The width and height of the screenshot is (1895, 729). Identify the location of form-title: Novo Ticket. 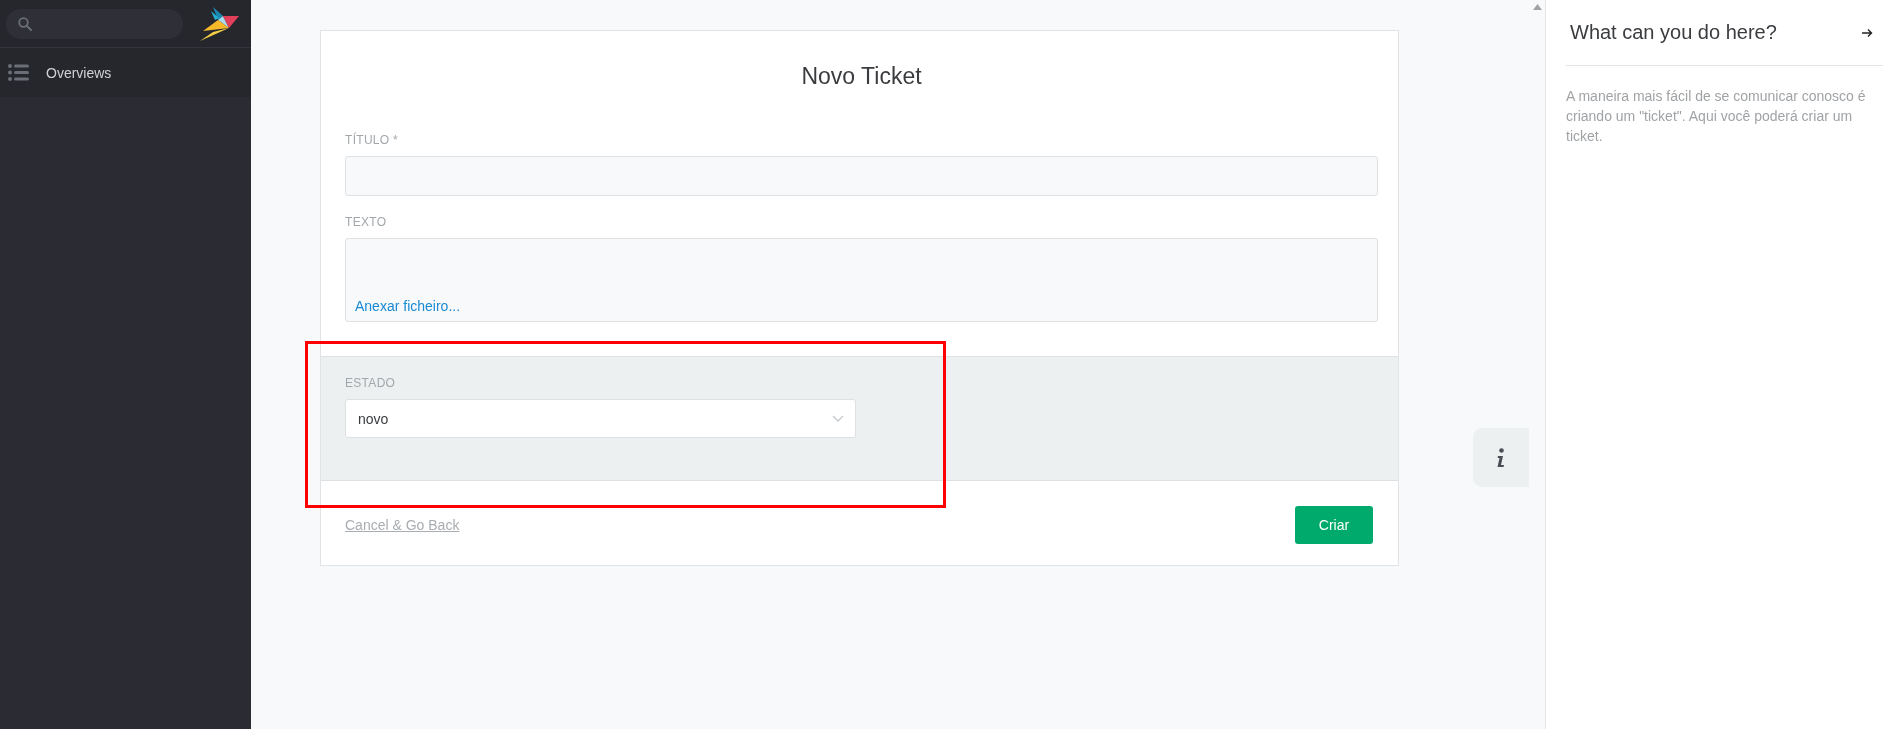
(861, 76).